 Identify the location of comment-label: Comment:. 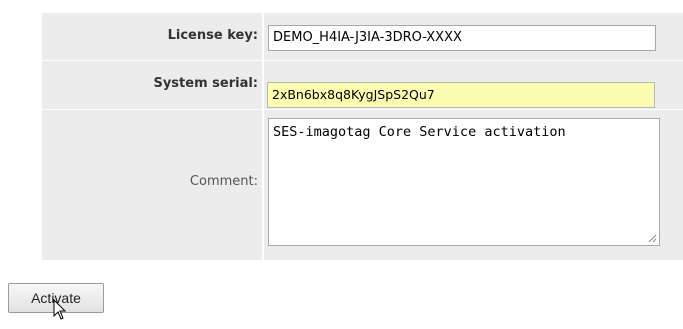
(223, 181).